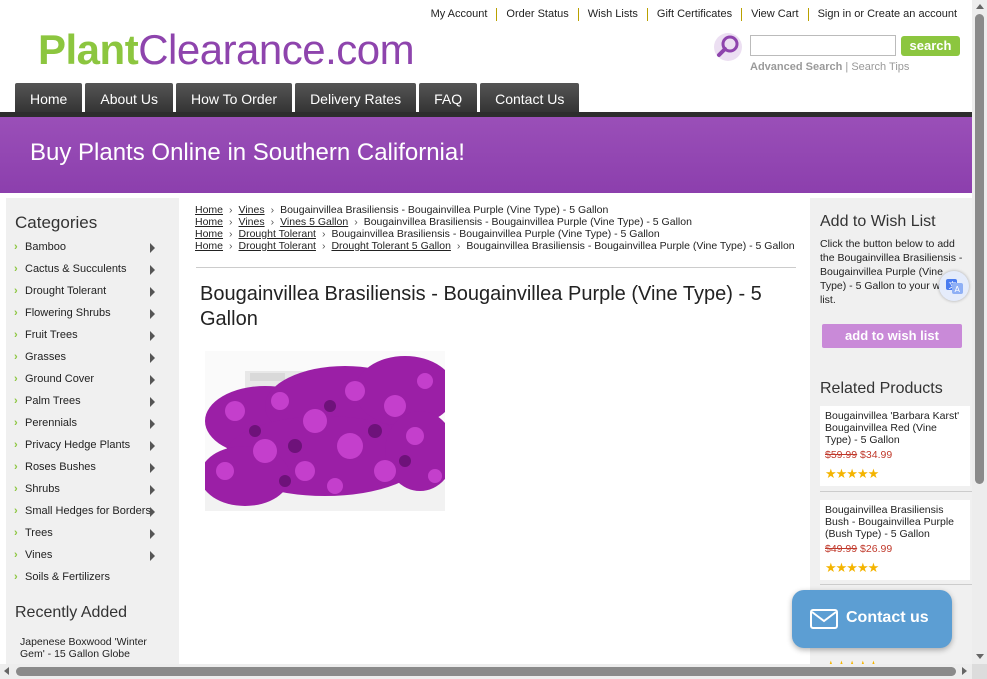  What do you see at coordinates (954, 286) in the screenshot?
I see `translate-icon: 文 A` at bounding box center [954, 286].